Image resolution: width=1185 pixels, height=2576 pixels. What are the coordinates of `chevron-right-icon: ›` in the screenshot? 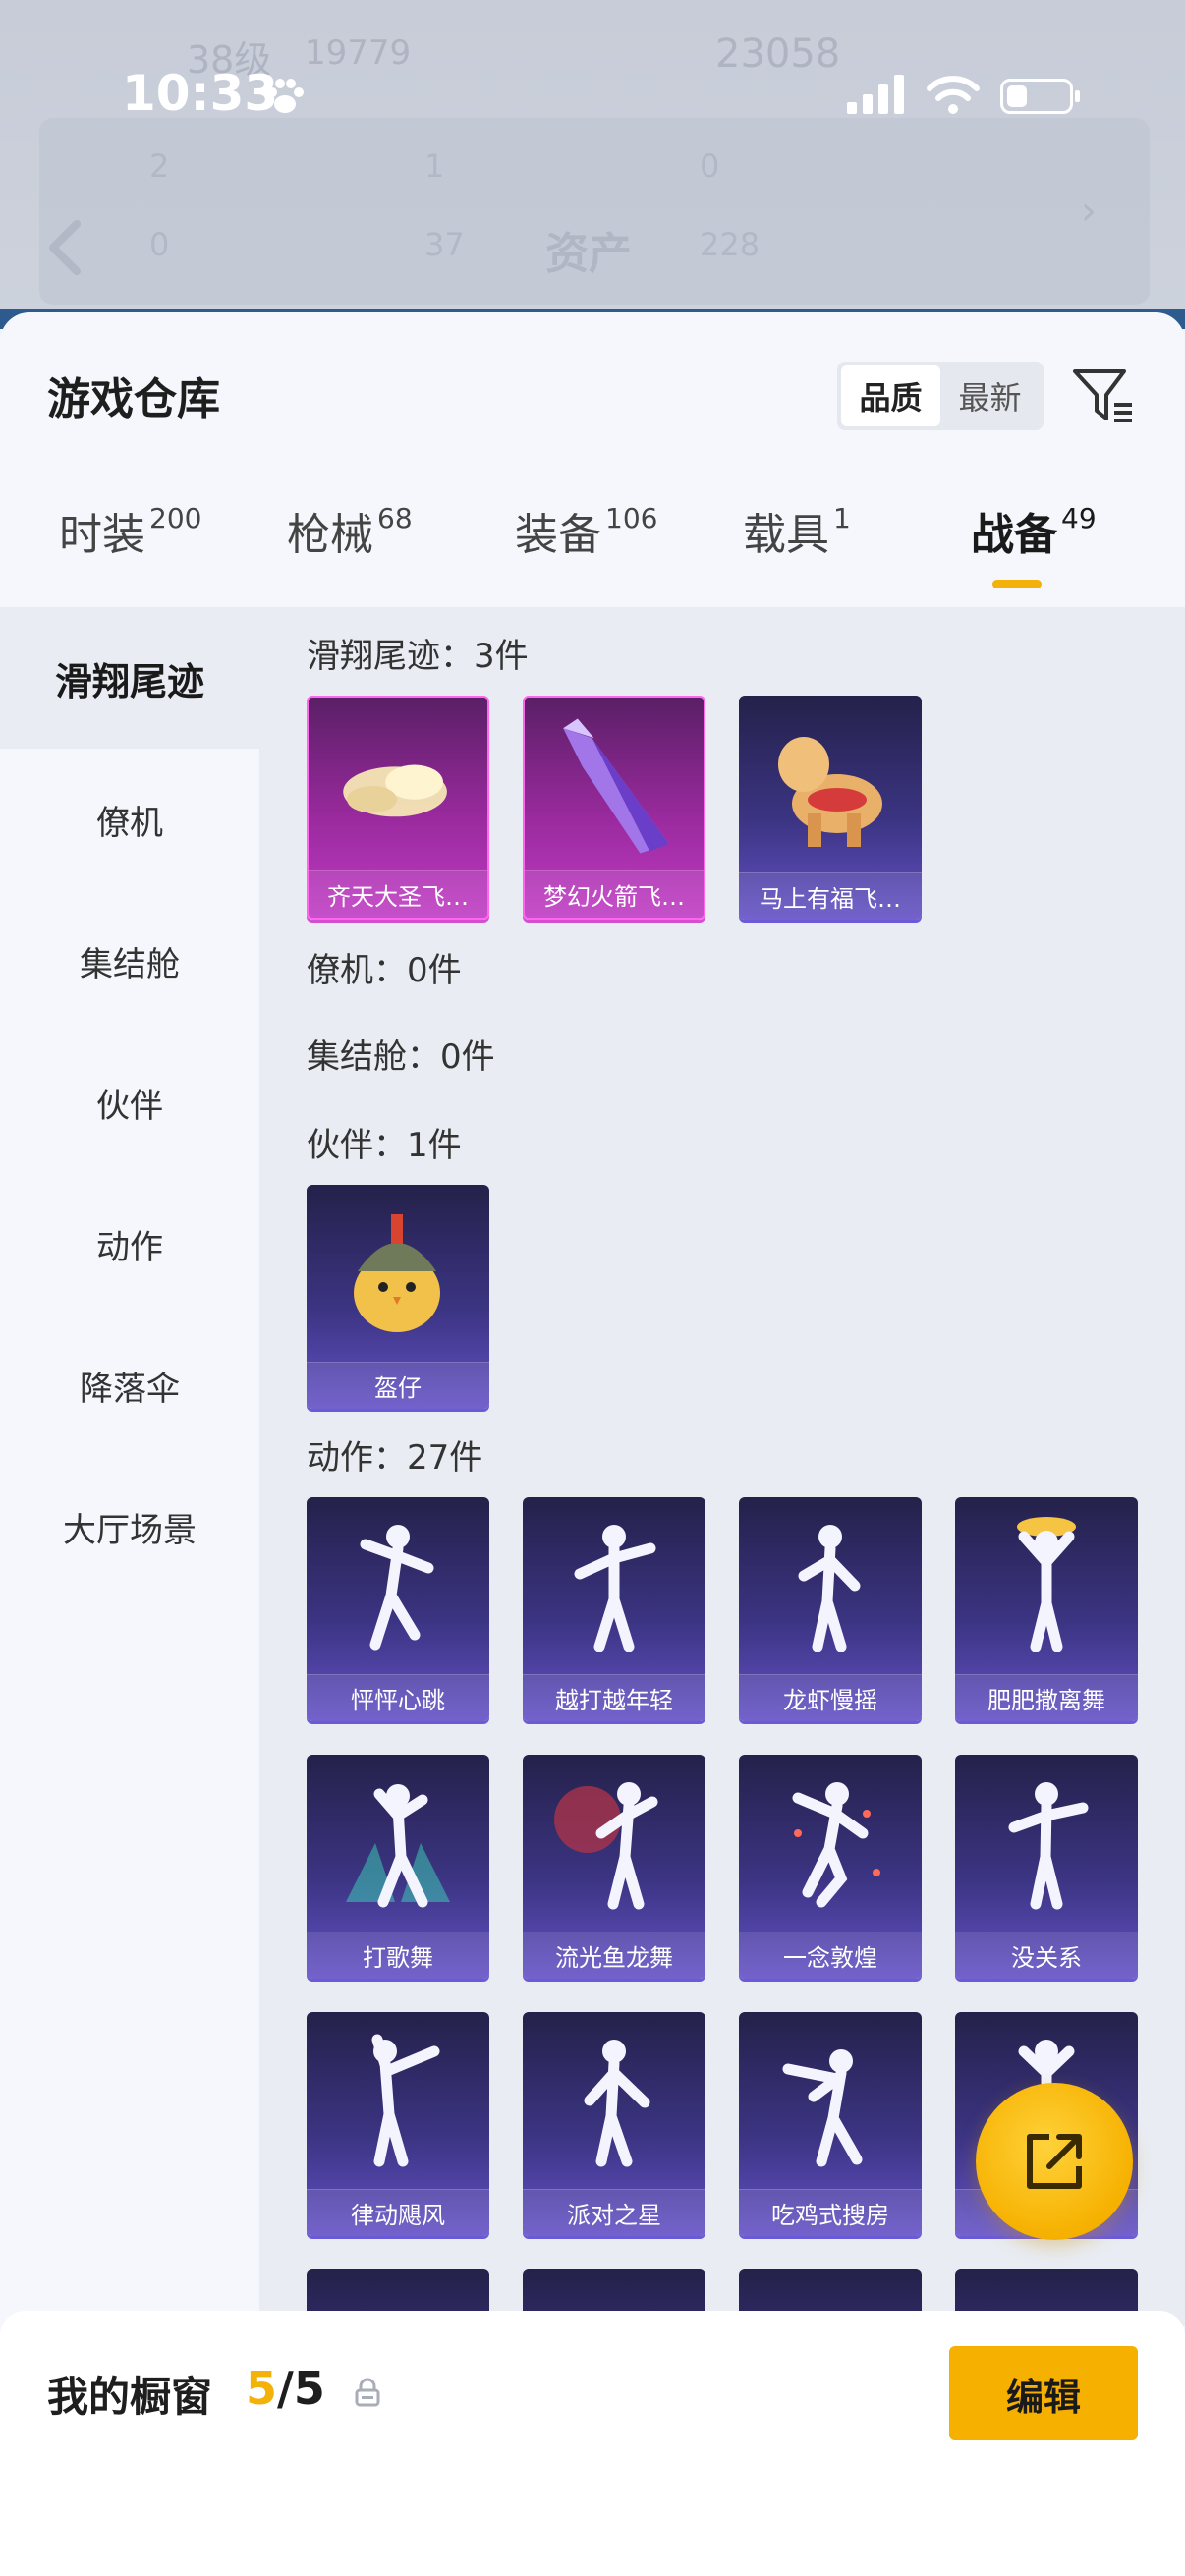 It's located at (1089, 211).